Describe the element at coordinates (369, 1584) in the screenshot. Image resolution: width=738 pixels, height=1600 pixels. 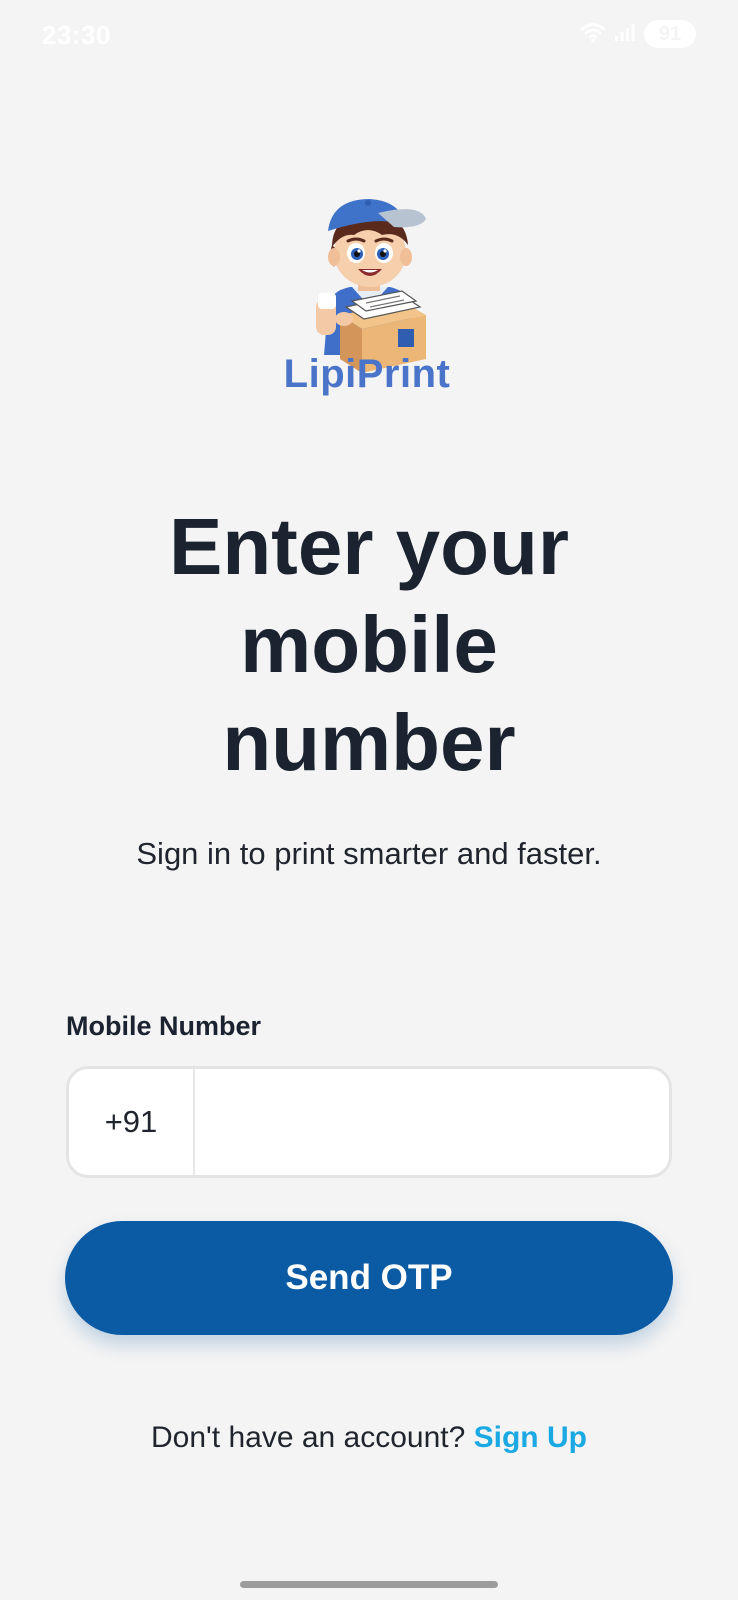
I see `home-indicator` at that location.